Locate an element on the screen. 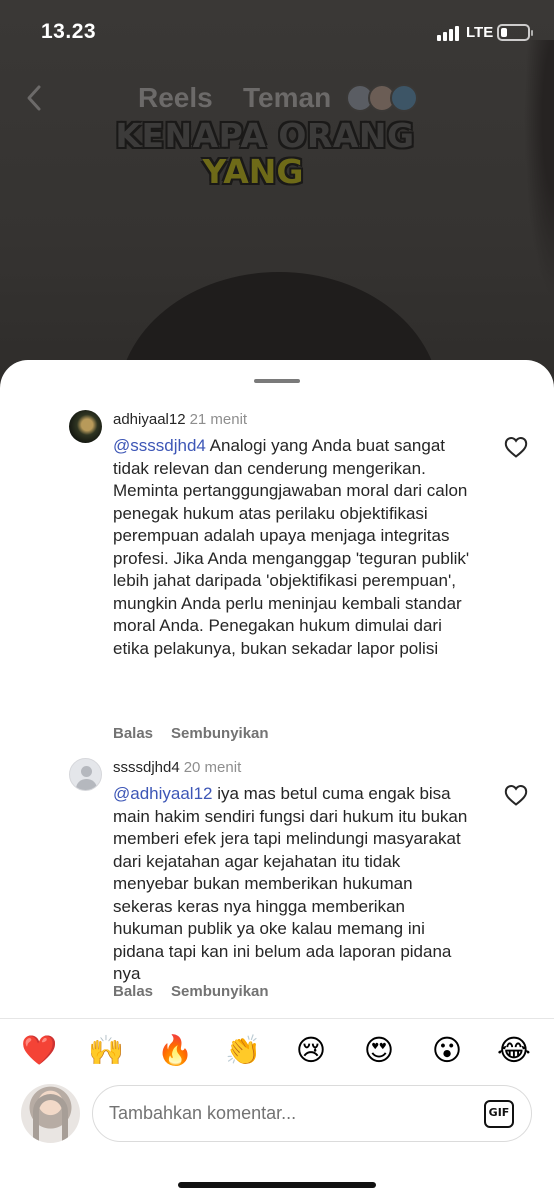 This screenshot has width=554, height=1200. reel-caption-line1: KENAPA ORANG is located at coordinates (265, 135).